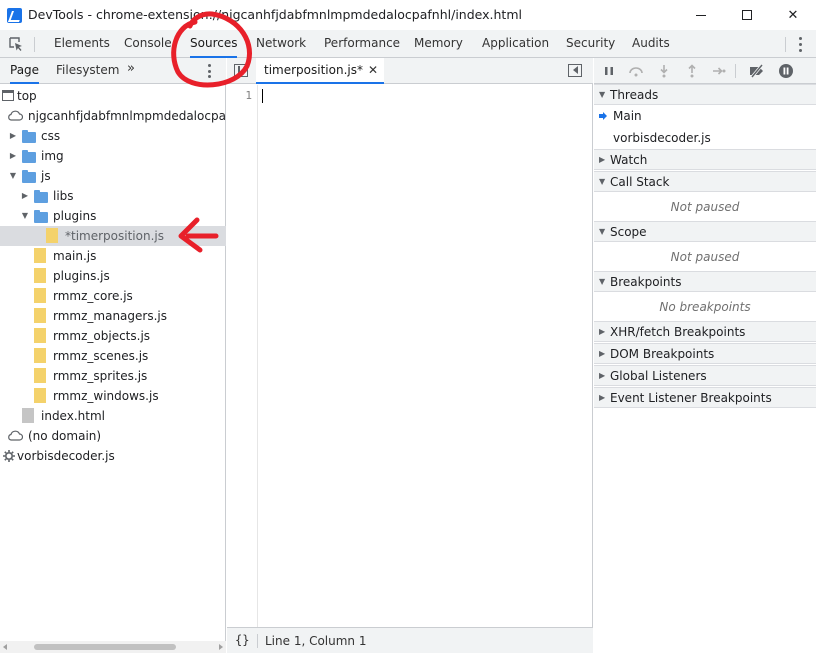  Describe the element at coordinates (148, 44) in the screenshot. I see `tab-console: Console` at that location.